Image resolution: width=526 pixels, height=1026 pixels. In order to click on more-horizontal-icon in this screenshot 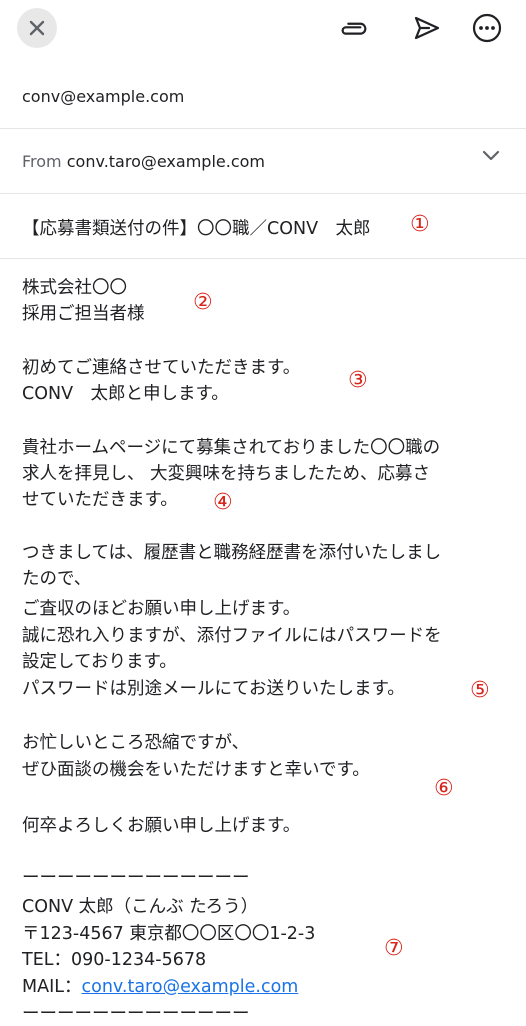, I will do `click(487, 28)`.